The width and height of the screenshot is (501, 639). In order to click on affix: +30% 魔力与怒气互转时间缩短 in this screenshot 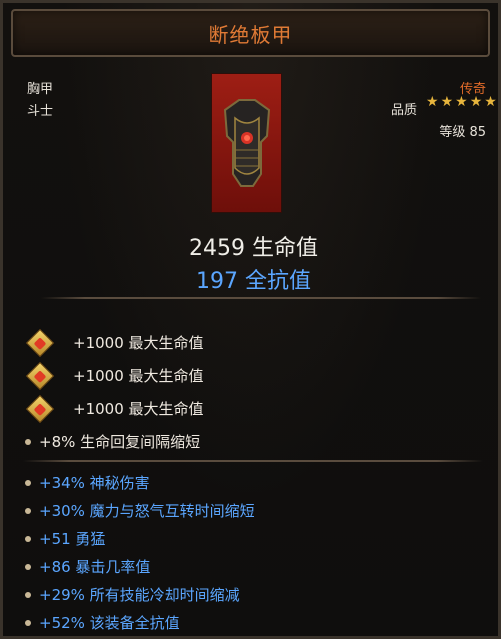, I will do `click(140, 510)`.